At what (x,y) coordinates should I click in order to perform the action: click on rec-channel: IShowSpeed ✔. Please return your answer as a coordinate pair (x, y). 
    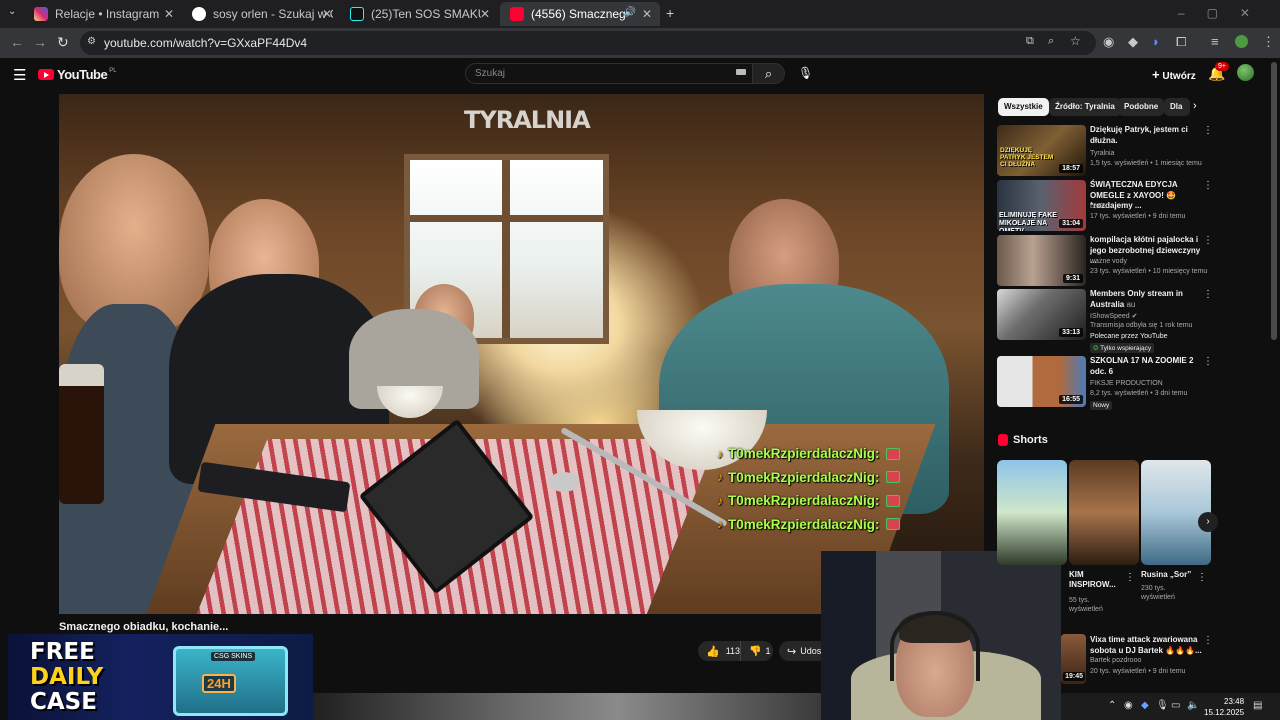
    Looking at the image, I should click on (1114, 316).